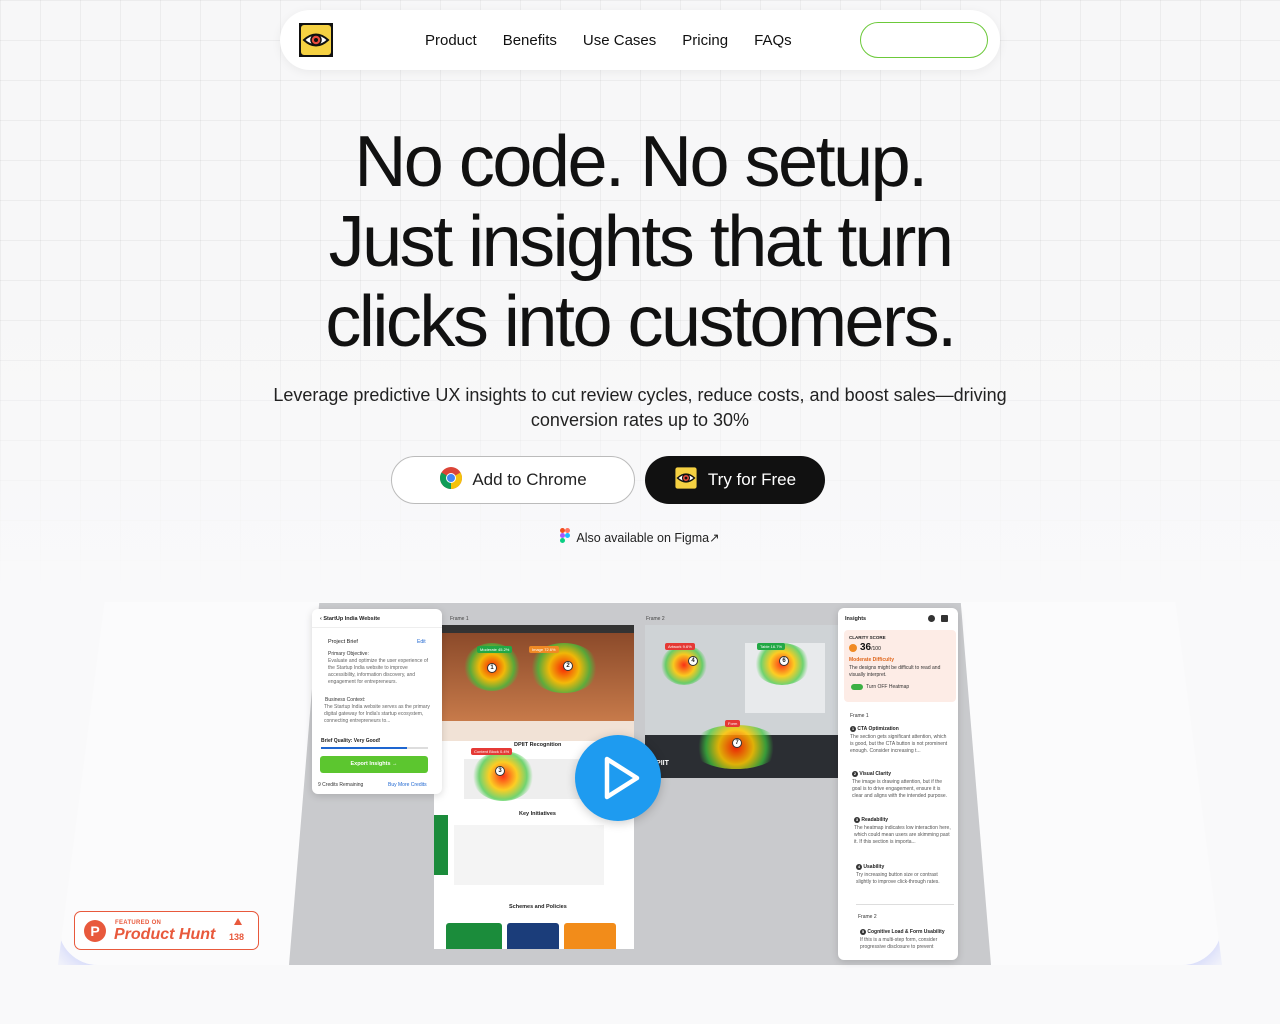 This screenshot has height=1024, width=1280. What do you see at coordinates (238, 921) in the screenshot?
I see `upvote-arrow-icon` at bounding box center [238, 921].